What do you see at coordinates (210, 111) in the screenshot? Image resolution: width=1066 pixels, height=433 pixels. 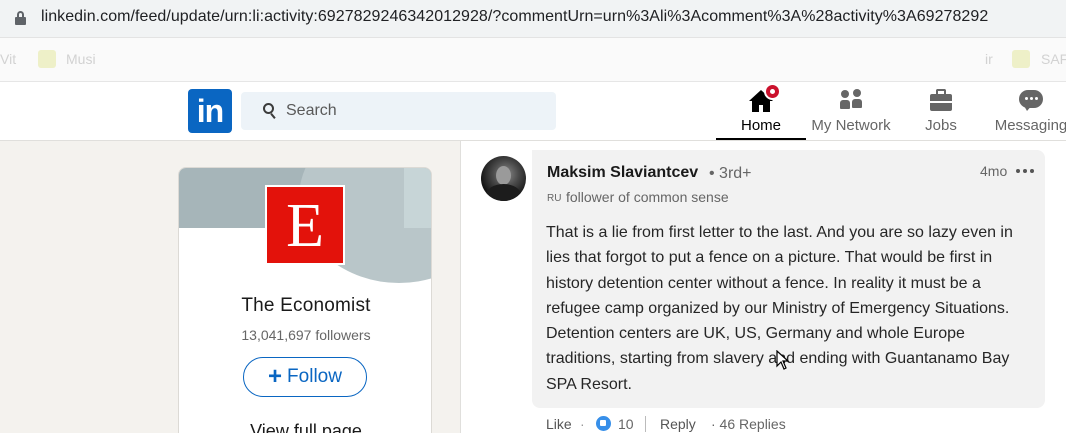 I see `linkedin-logo: in` at bounding box center [210, 111].